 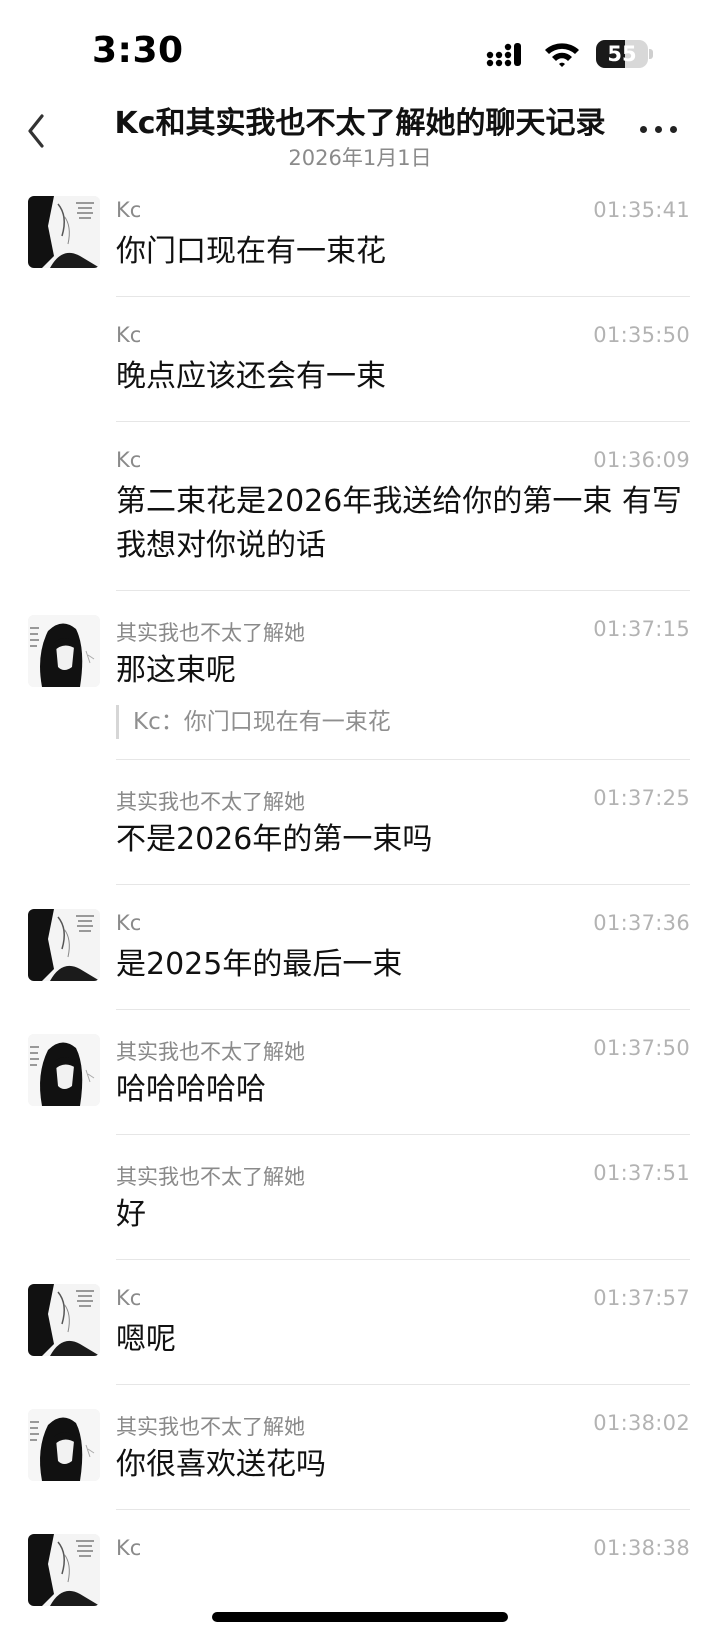 I want to click on battery-percent: 55, so click(x=622, y=54).